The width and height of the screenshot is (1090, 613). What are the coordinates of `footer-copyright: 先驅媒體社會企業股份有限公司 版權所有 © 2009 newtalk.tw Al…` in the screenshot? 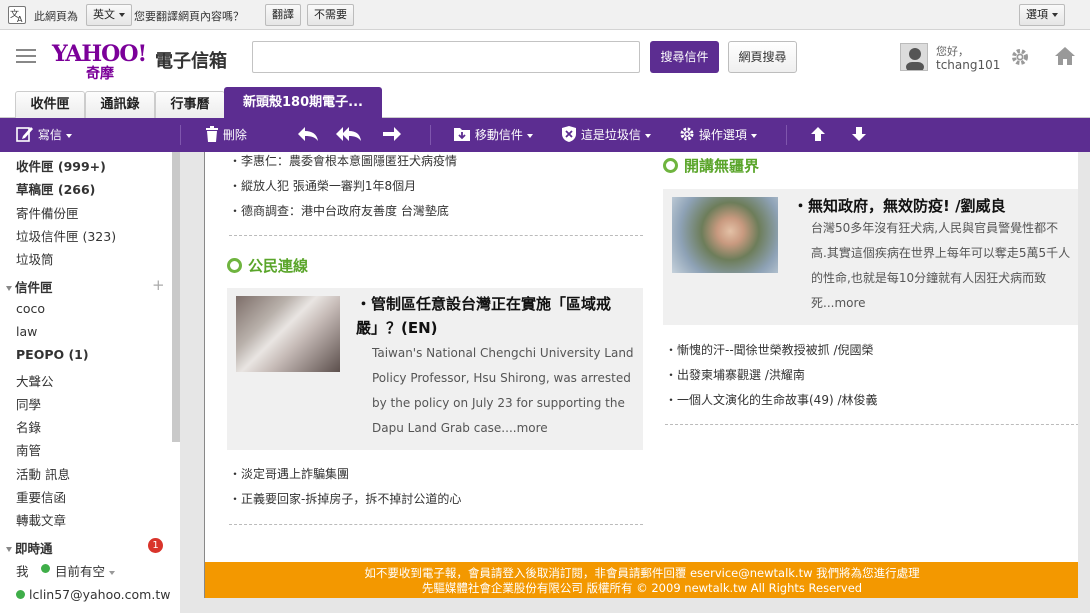 It's located at (642, 588).